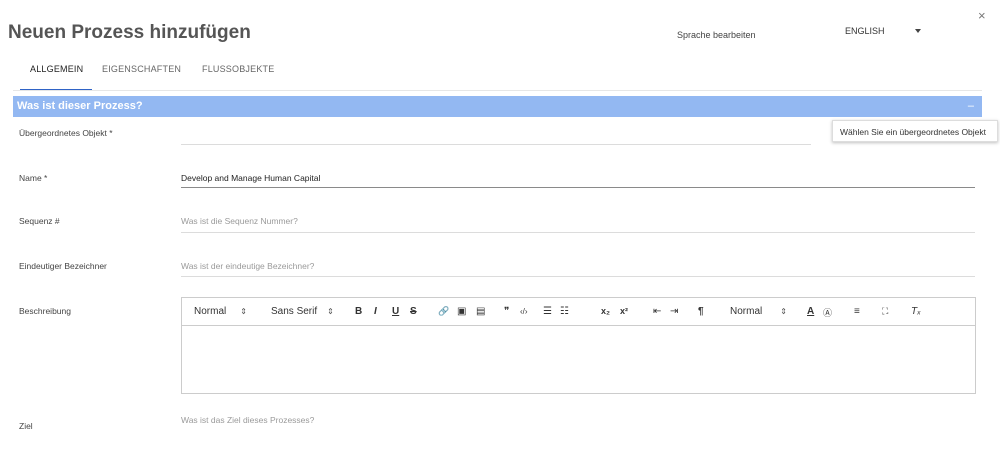  I want to click on goal-label: Ziel, so click(26, 426).